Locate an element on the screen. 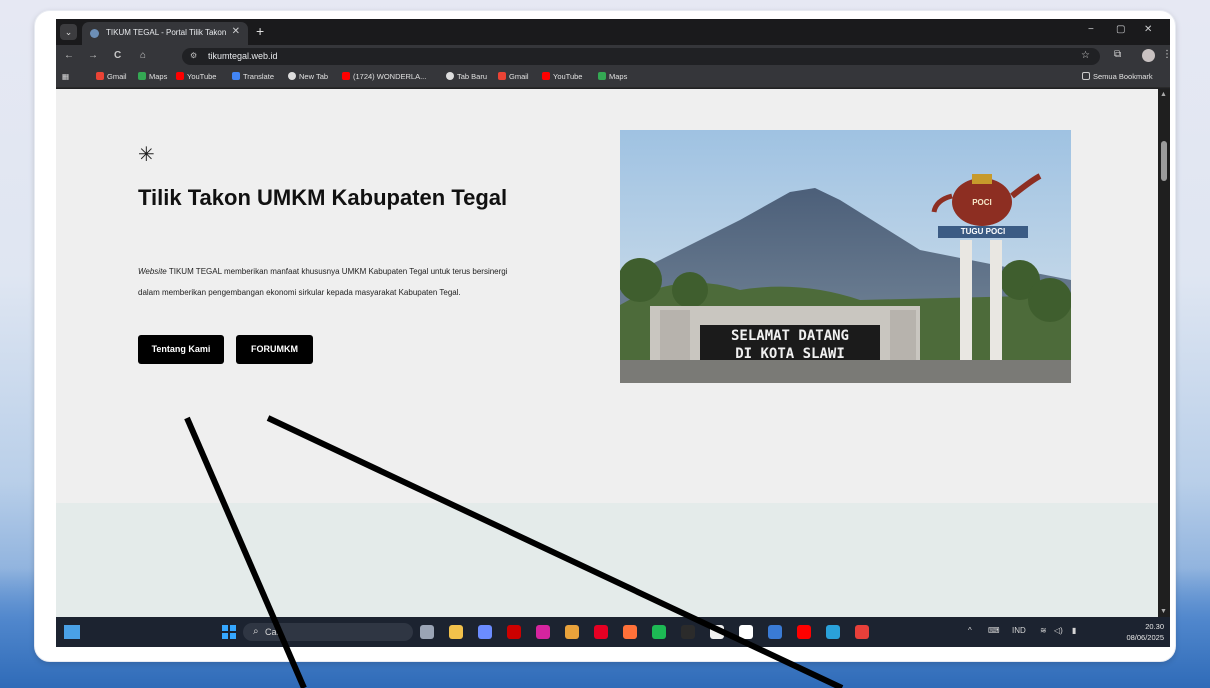 Image resolution: width=1210 pixels, height=688 pixels. docs-icon is located at coordinates (717, 632).